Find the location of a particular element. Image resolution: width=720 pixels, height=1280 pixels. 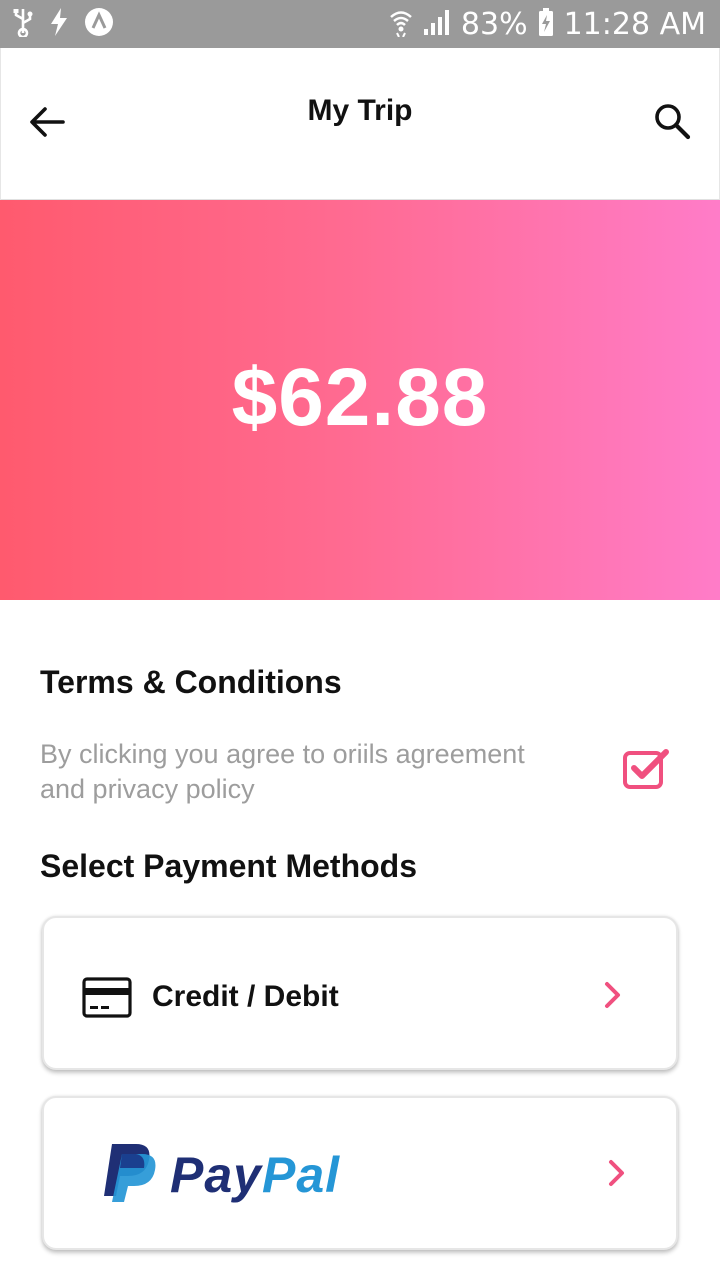

paypal-logo is located at coordinates (130, 1173).